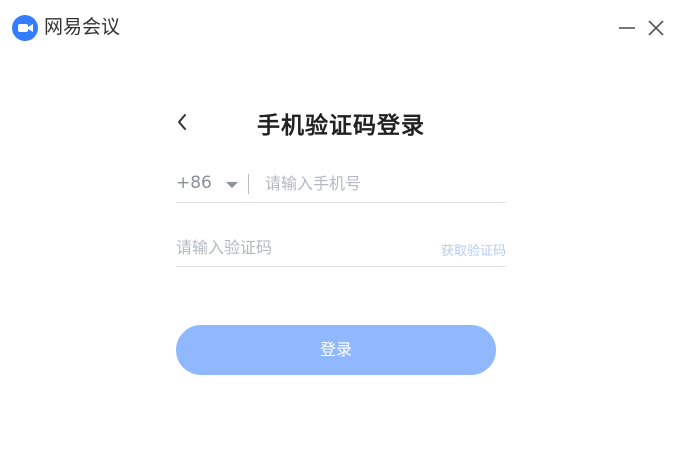 The height and width of the screenshot is (469, 678). I want to click on minimize-button, so click(627, 28).